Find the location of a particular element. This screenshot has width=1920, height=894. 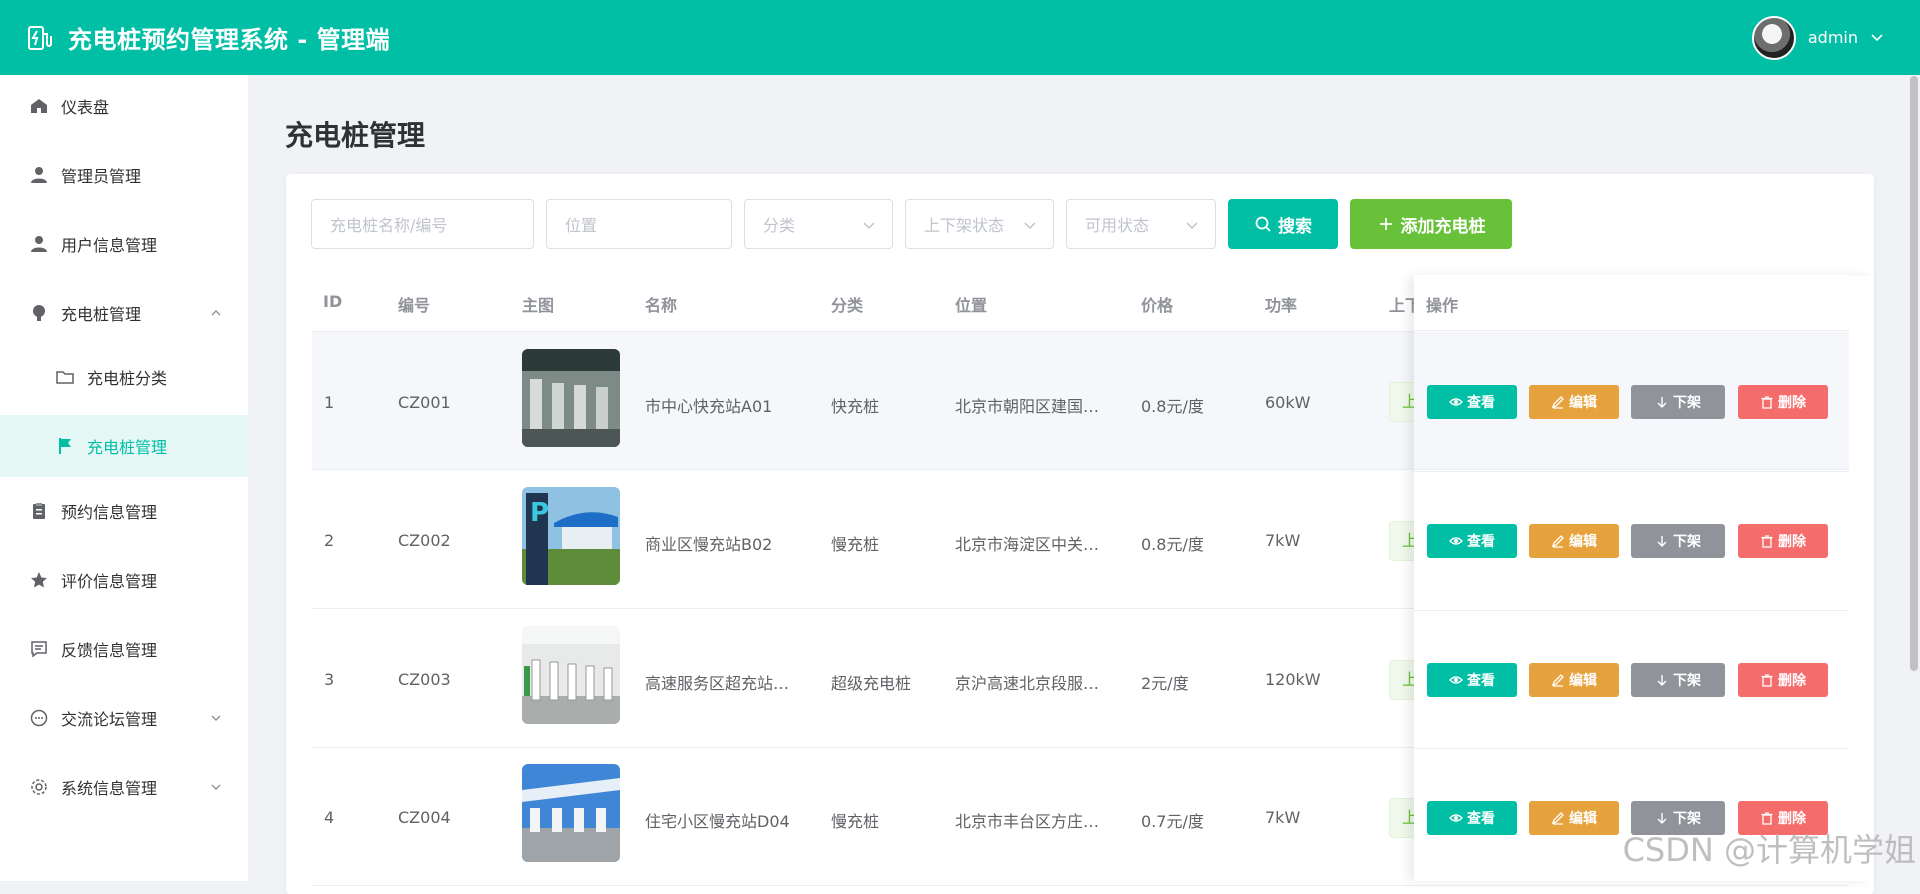

cell-power: 60kW is located at coordinates (1287, 402).